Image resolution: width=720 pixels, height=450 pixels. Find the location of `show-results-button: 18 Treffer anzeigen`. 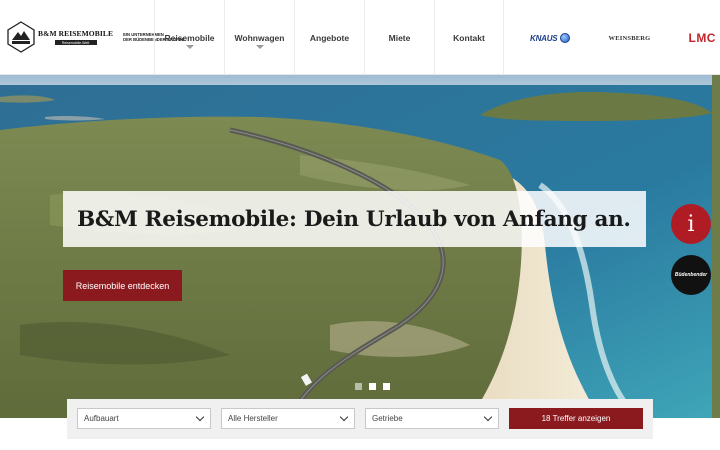

show-results-button: 18 Treffer anzeigen is located at coordinates (576, 418).